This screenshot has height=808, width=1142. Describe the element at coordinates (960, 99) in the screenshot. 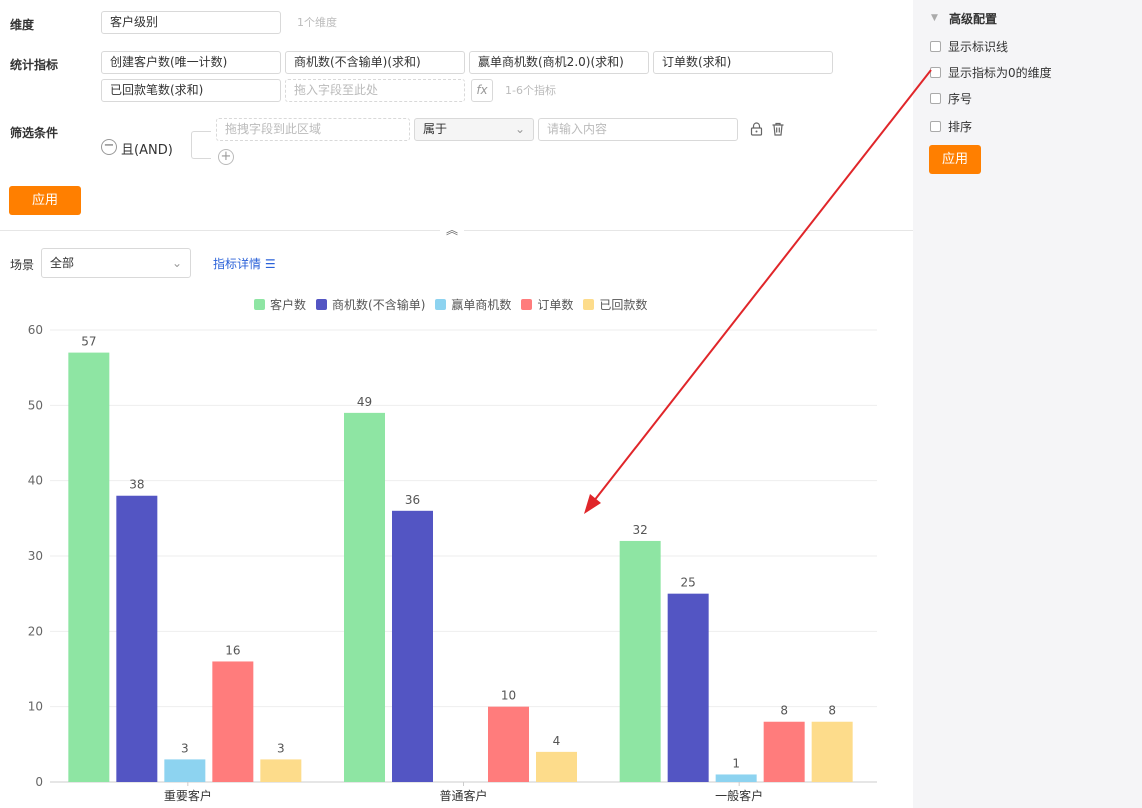

I see `option-label: 序号` at that location.